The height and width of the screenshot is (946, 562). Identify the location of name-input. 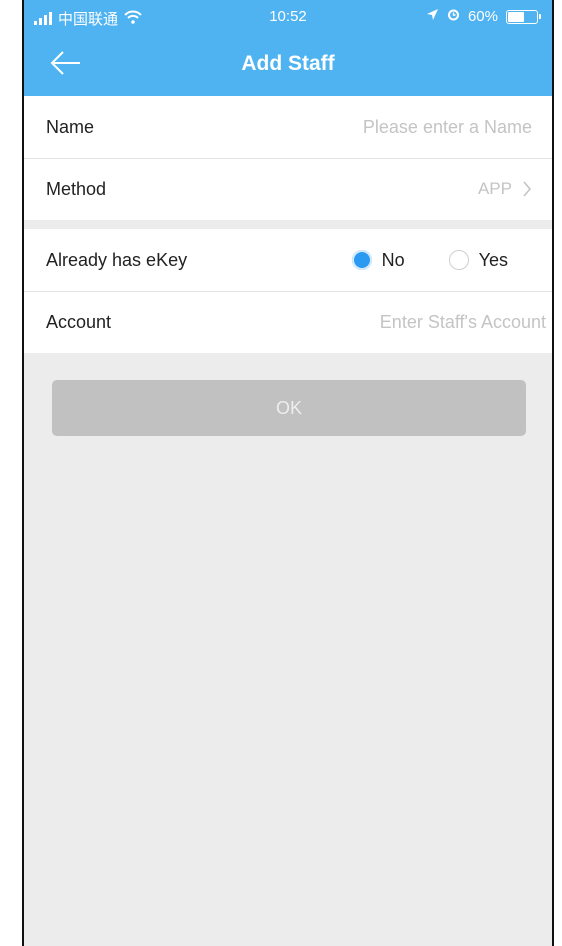
(402, 127).